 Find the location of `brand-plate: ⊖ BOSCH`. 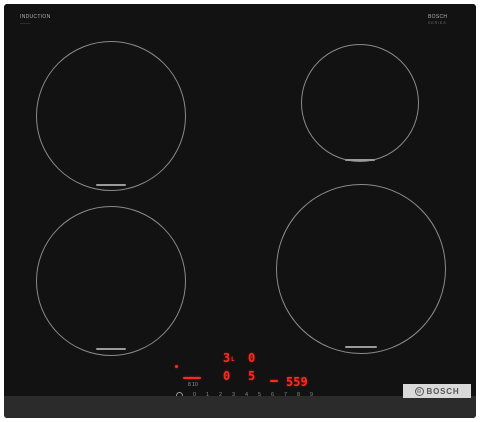

brand-plate: ⊖ BOSCH is located at coordinates (437, 391).